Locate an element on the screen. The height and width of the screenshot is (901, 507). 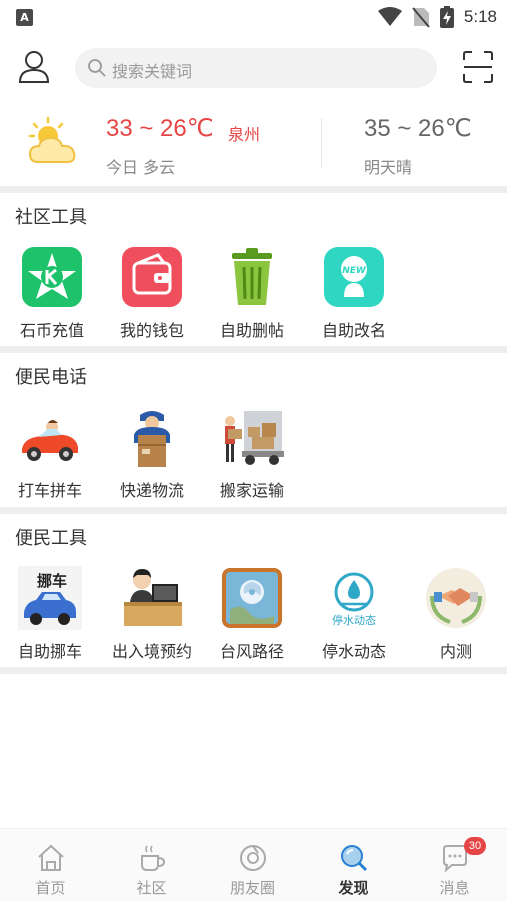
search-bar: 搜索关键词 is located at coordinates (256, 68).